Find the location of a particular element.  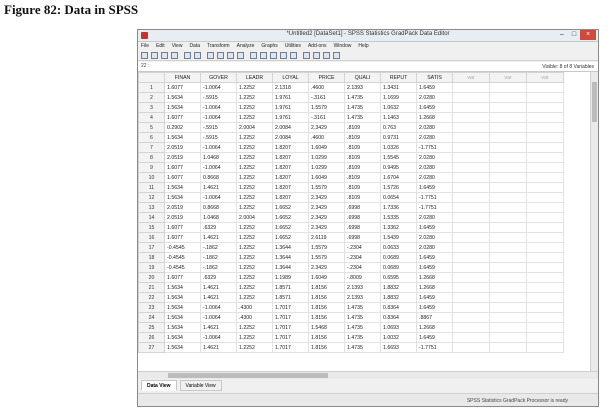

data-cell: 0.6595 is located at coordinates (398, 277).